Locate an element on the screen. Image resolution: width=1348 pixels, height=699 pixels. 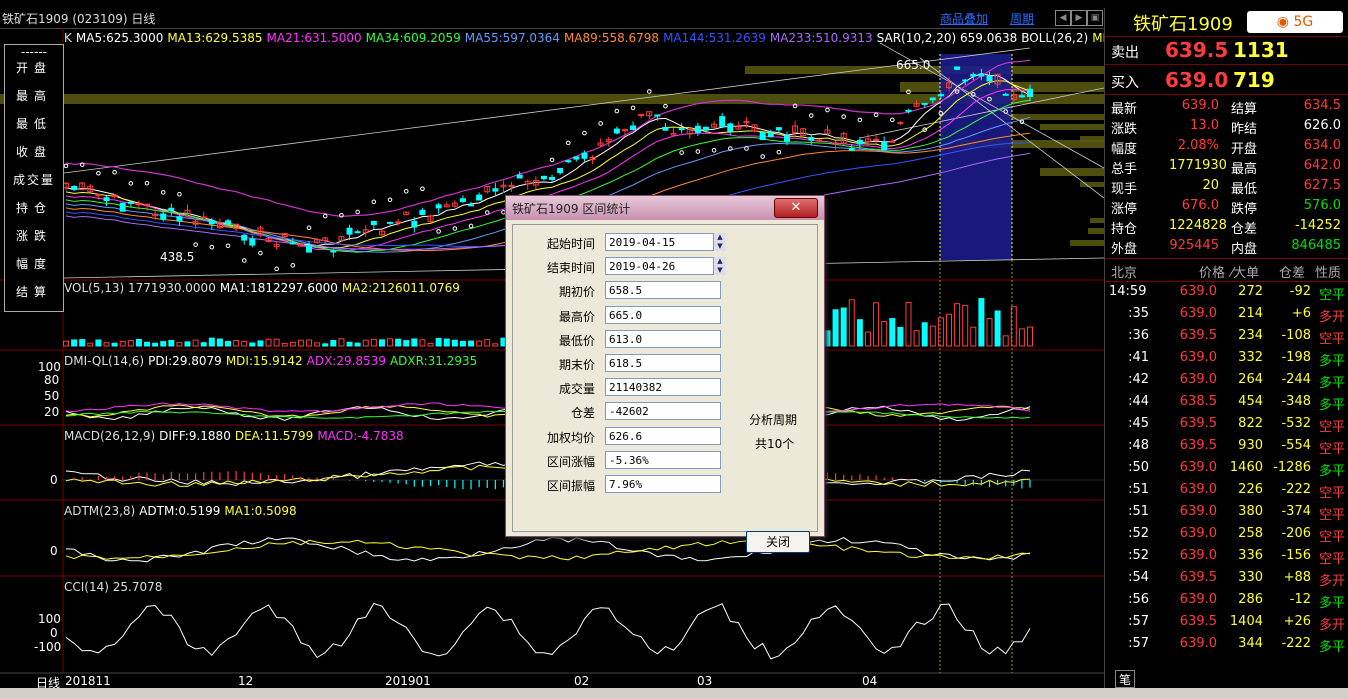
stat-row: 现手 20 最低 627.5 is located at coordinates (1226, 187).